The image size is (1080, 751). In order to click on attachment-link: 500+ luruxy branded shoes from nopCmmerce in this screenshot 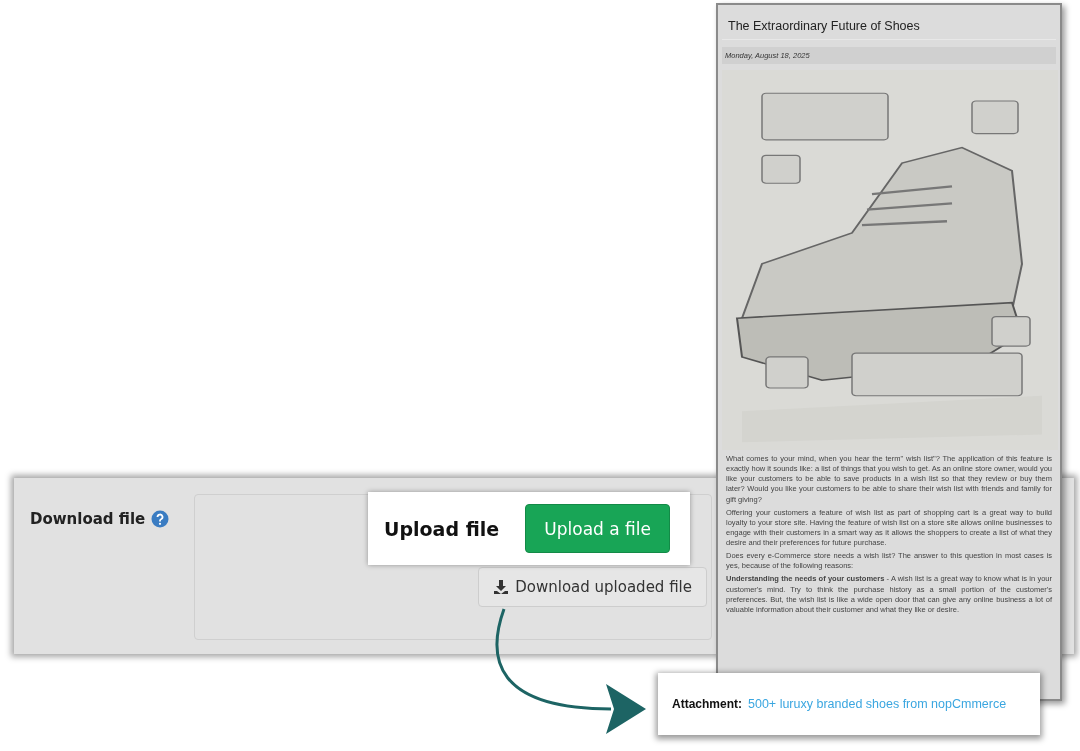, I will do `click(877, 704)`.